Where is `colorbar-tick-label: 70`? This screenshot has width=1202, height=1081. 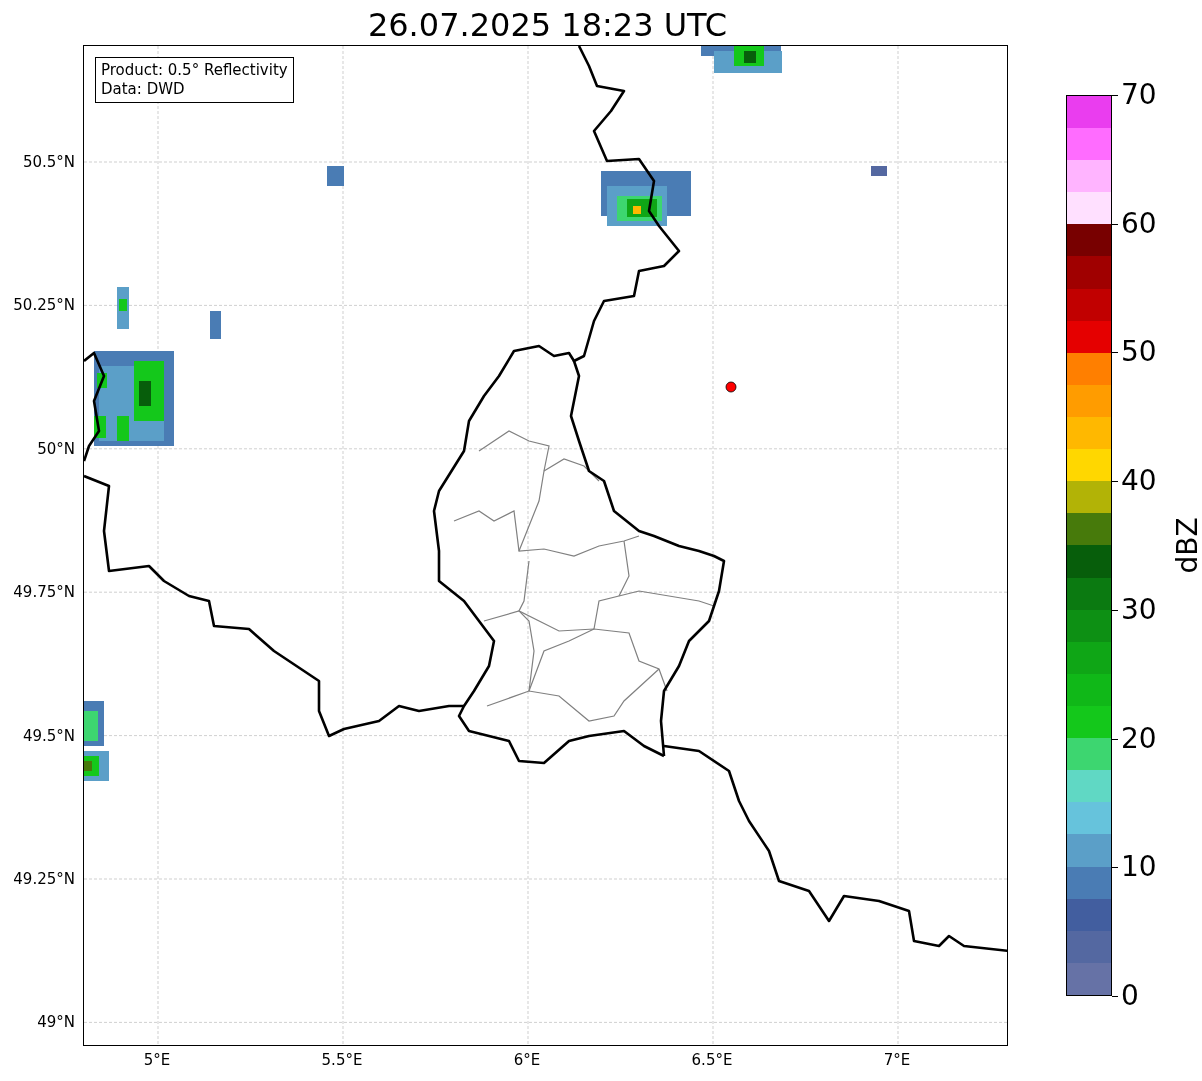
colorbar-tick-label: 70 is located at coordinates (1134, 95).